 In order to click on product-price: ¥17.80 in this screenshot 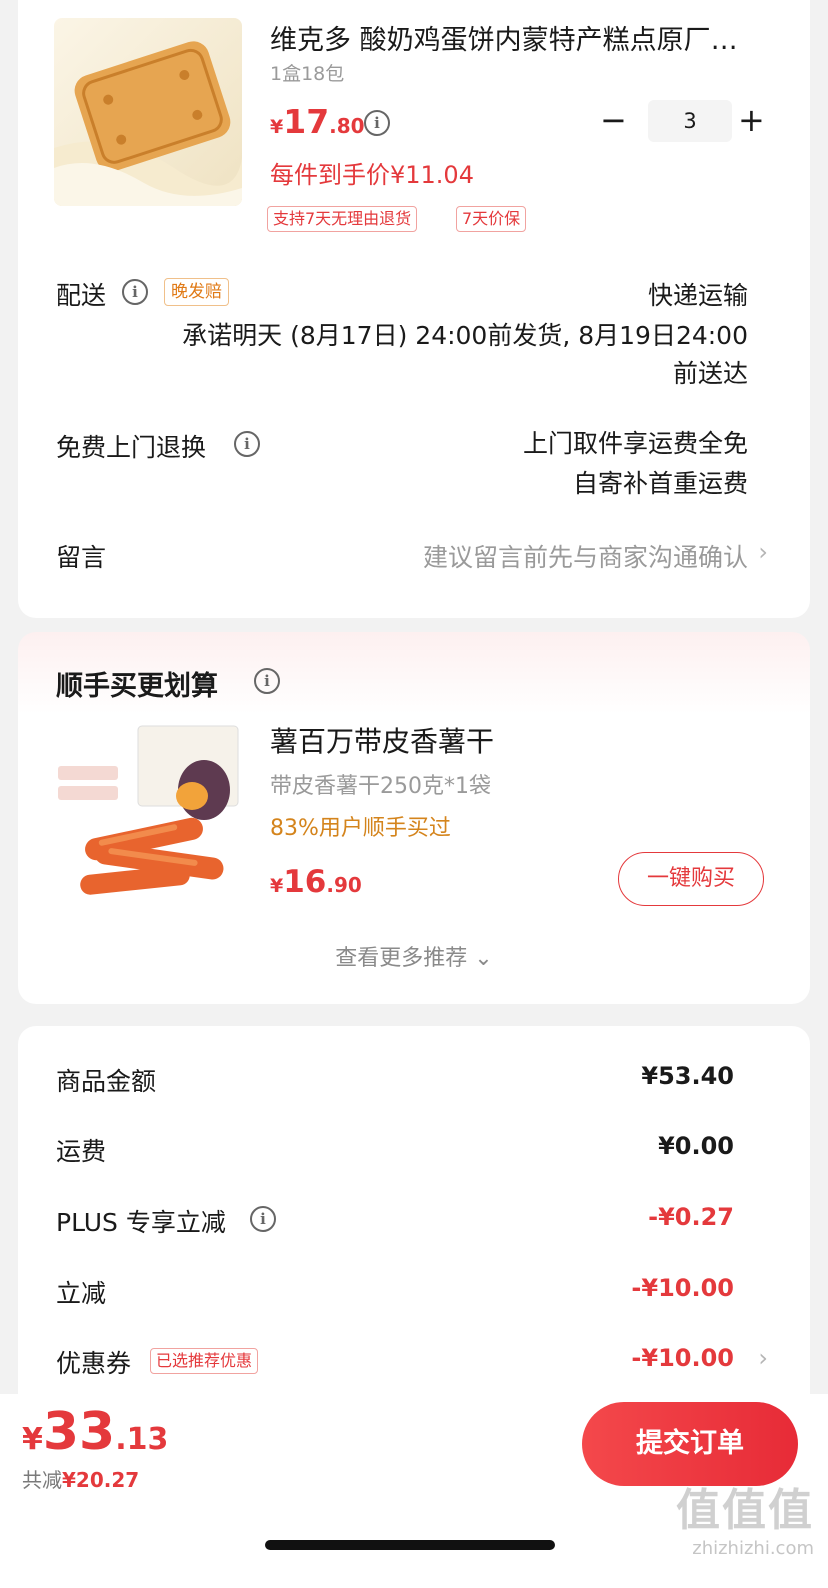, I will do `click(317, 121)`.